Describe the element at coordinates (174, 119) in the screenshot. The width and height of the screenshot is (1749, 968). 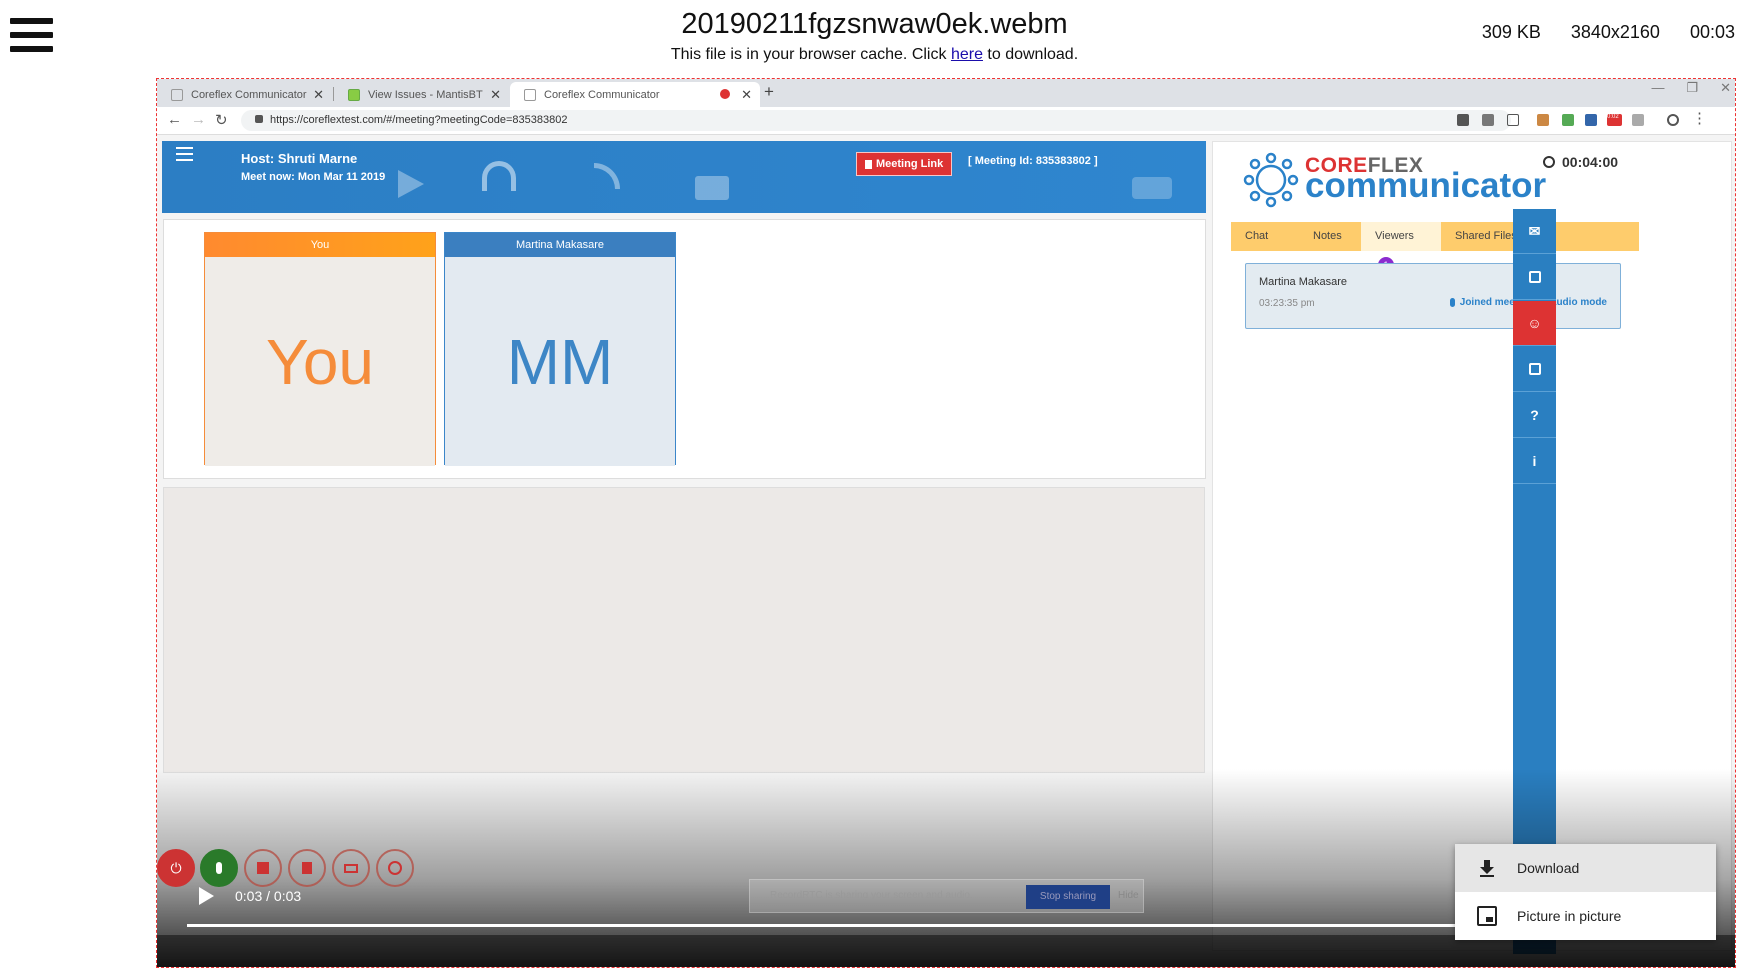
I see `back-icon: ←` at that location.